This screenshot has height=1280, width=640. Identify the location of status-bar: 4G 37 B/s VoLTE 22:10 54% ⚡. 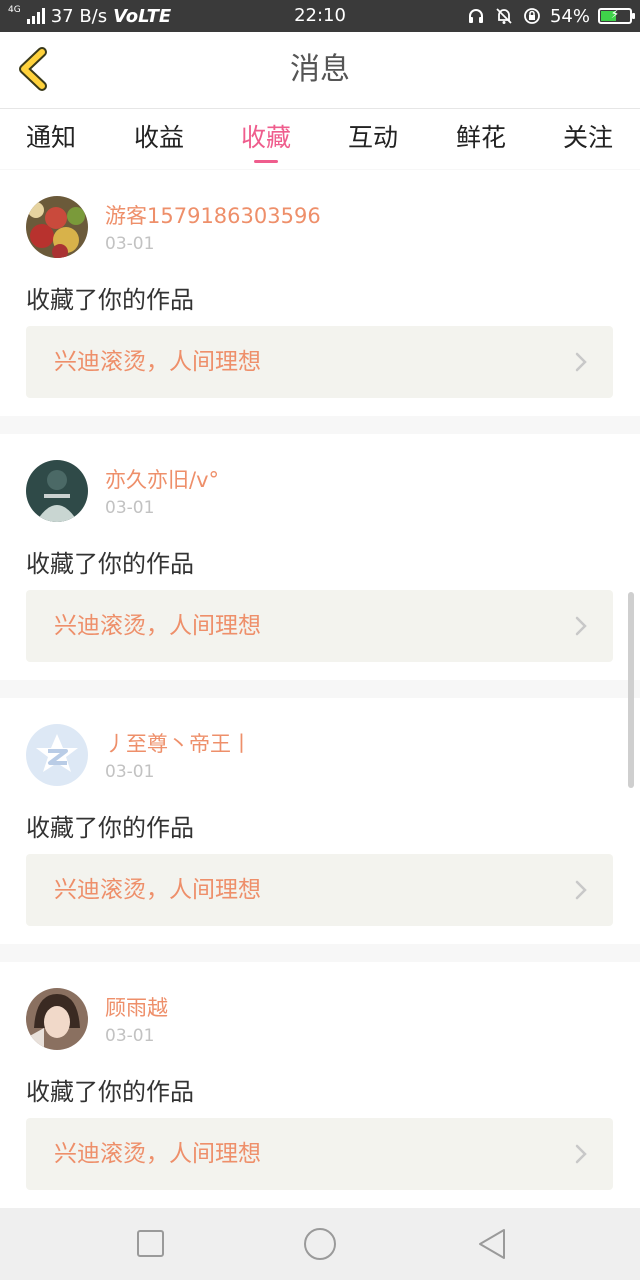
(320, 16).